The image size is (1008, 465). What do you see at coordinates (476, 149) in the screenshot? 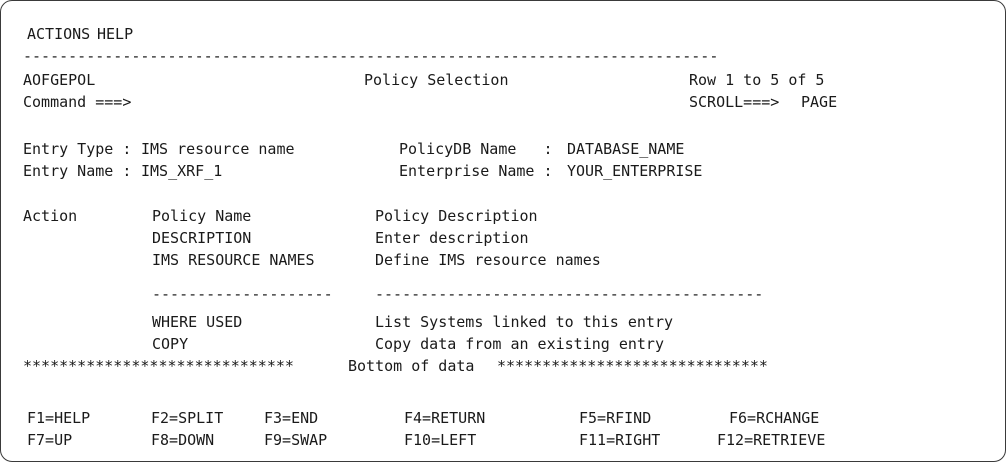
I see `policydb-label: PolicyDB Name :` at bounding box center [476, 149].